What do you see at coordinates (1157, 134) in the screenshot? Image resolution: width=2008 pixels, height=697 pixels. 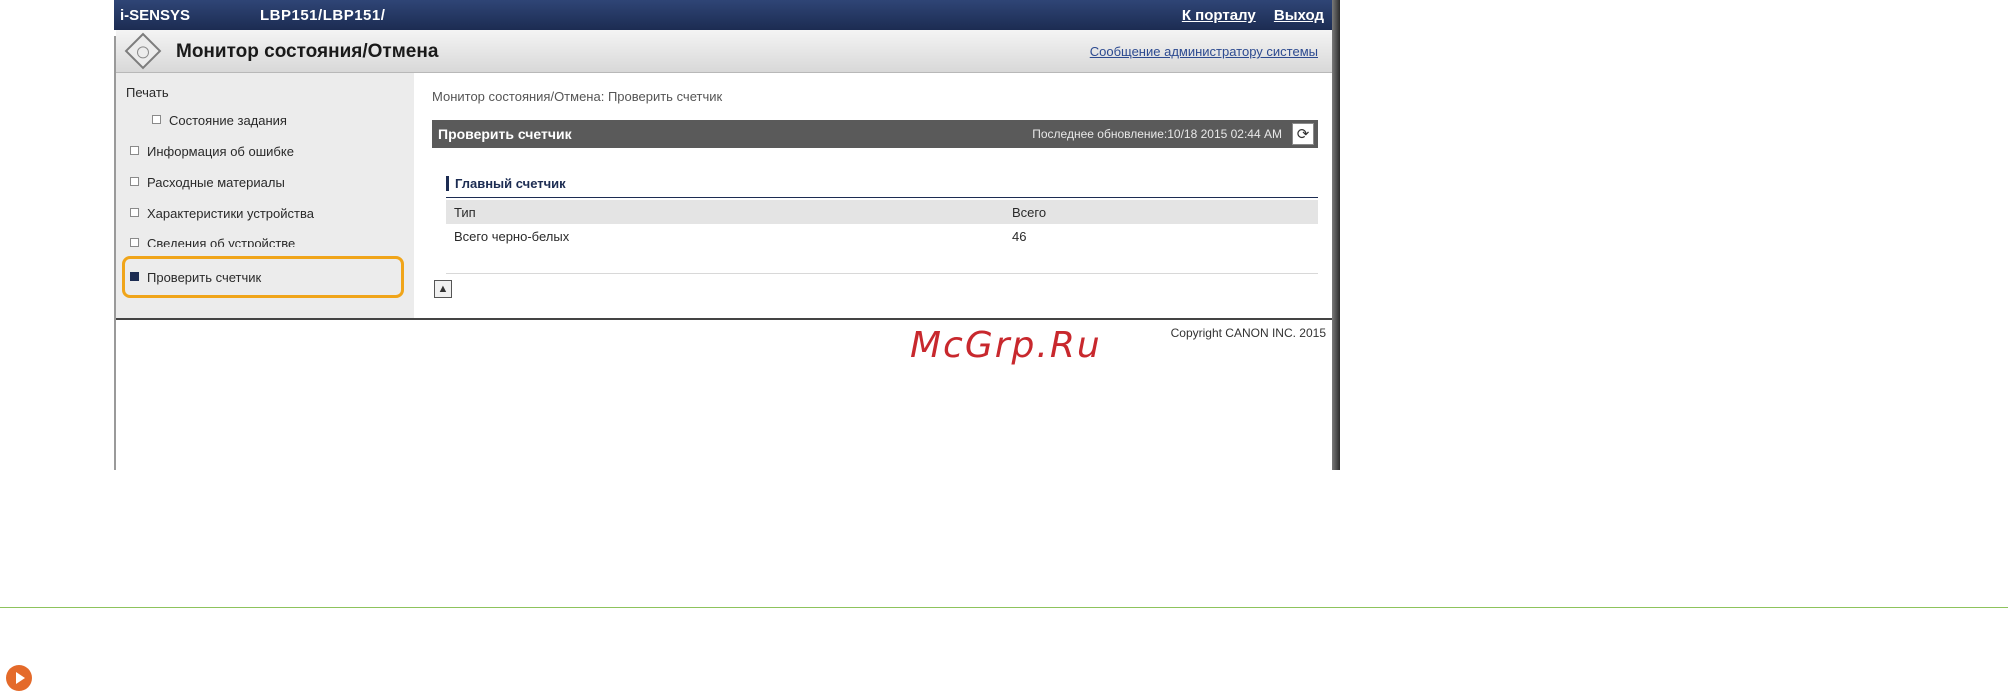 I see `last-updated: Последнее обновление:10/18 2015 02:44 AM` at bounding box center [1157, 134].